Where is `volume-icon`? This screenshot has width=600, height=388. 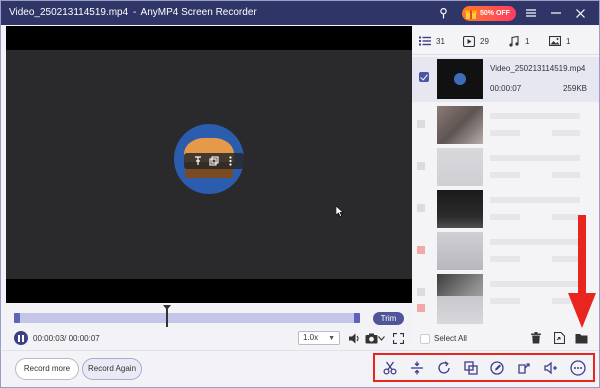
volume-icon is located at coordinates (355, 338).